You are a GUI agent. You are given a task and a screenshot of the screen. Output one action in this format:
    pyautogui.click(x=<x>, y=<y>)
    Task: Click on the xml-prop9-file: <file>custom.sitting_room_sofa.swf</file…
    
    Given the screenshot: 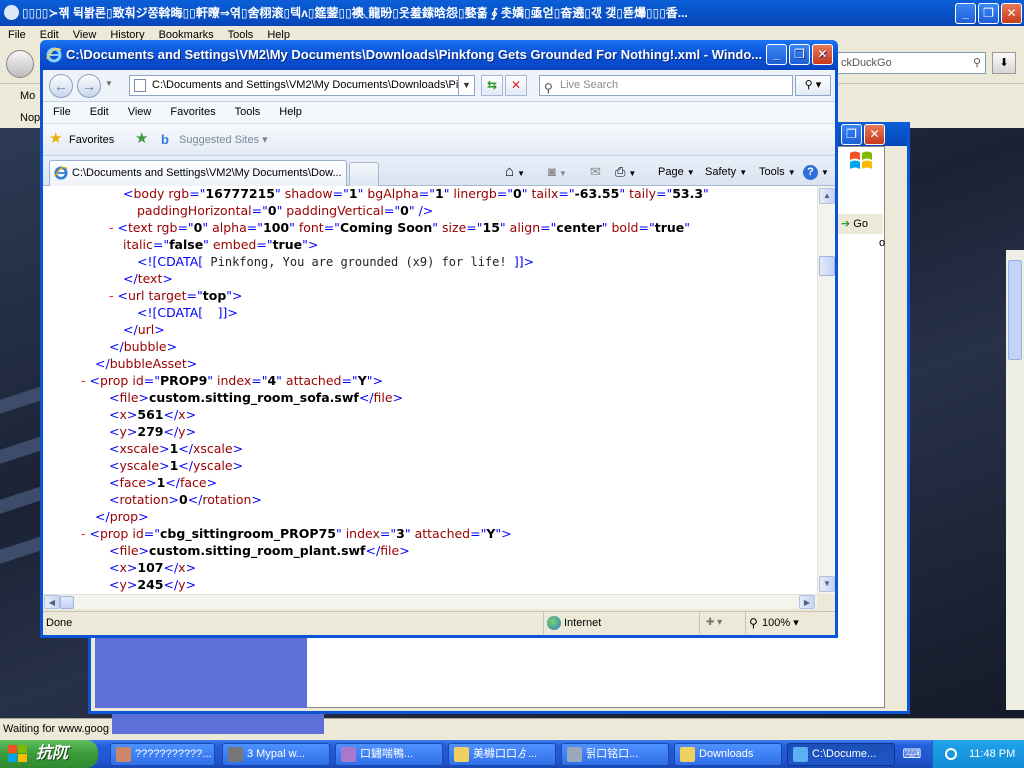 What is the action you would take?
    pyautogui.click(x=256, y=397)
    